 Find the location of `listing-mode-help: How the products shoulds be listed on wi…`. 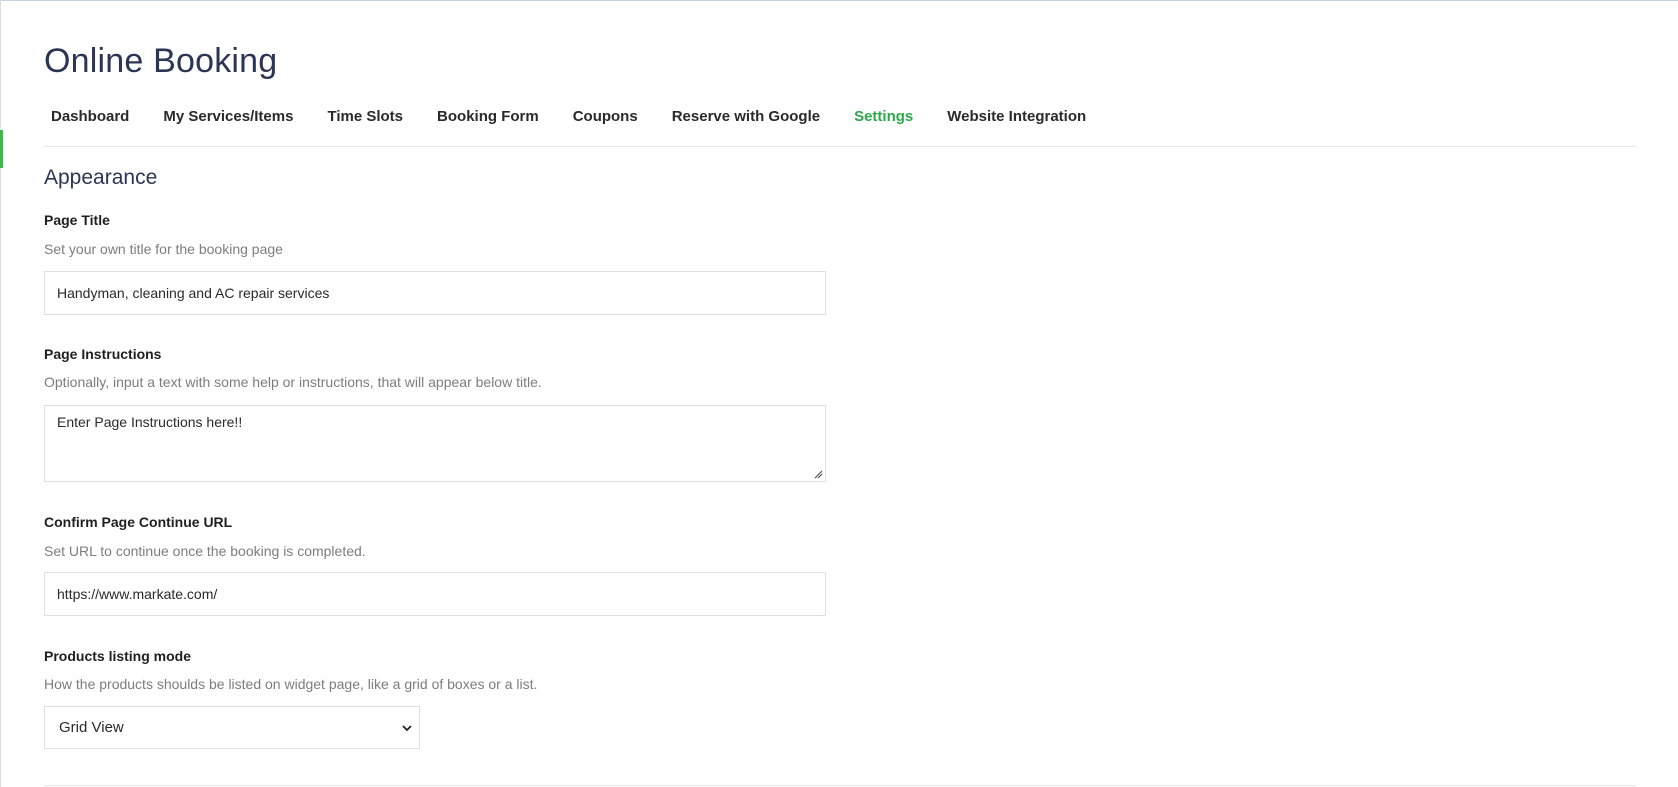

listing-mode-help: How the products shoulds be listed on wi… is located at coordinates (291, 684).